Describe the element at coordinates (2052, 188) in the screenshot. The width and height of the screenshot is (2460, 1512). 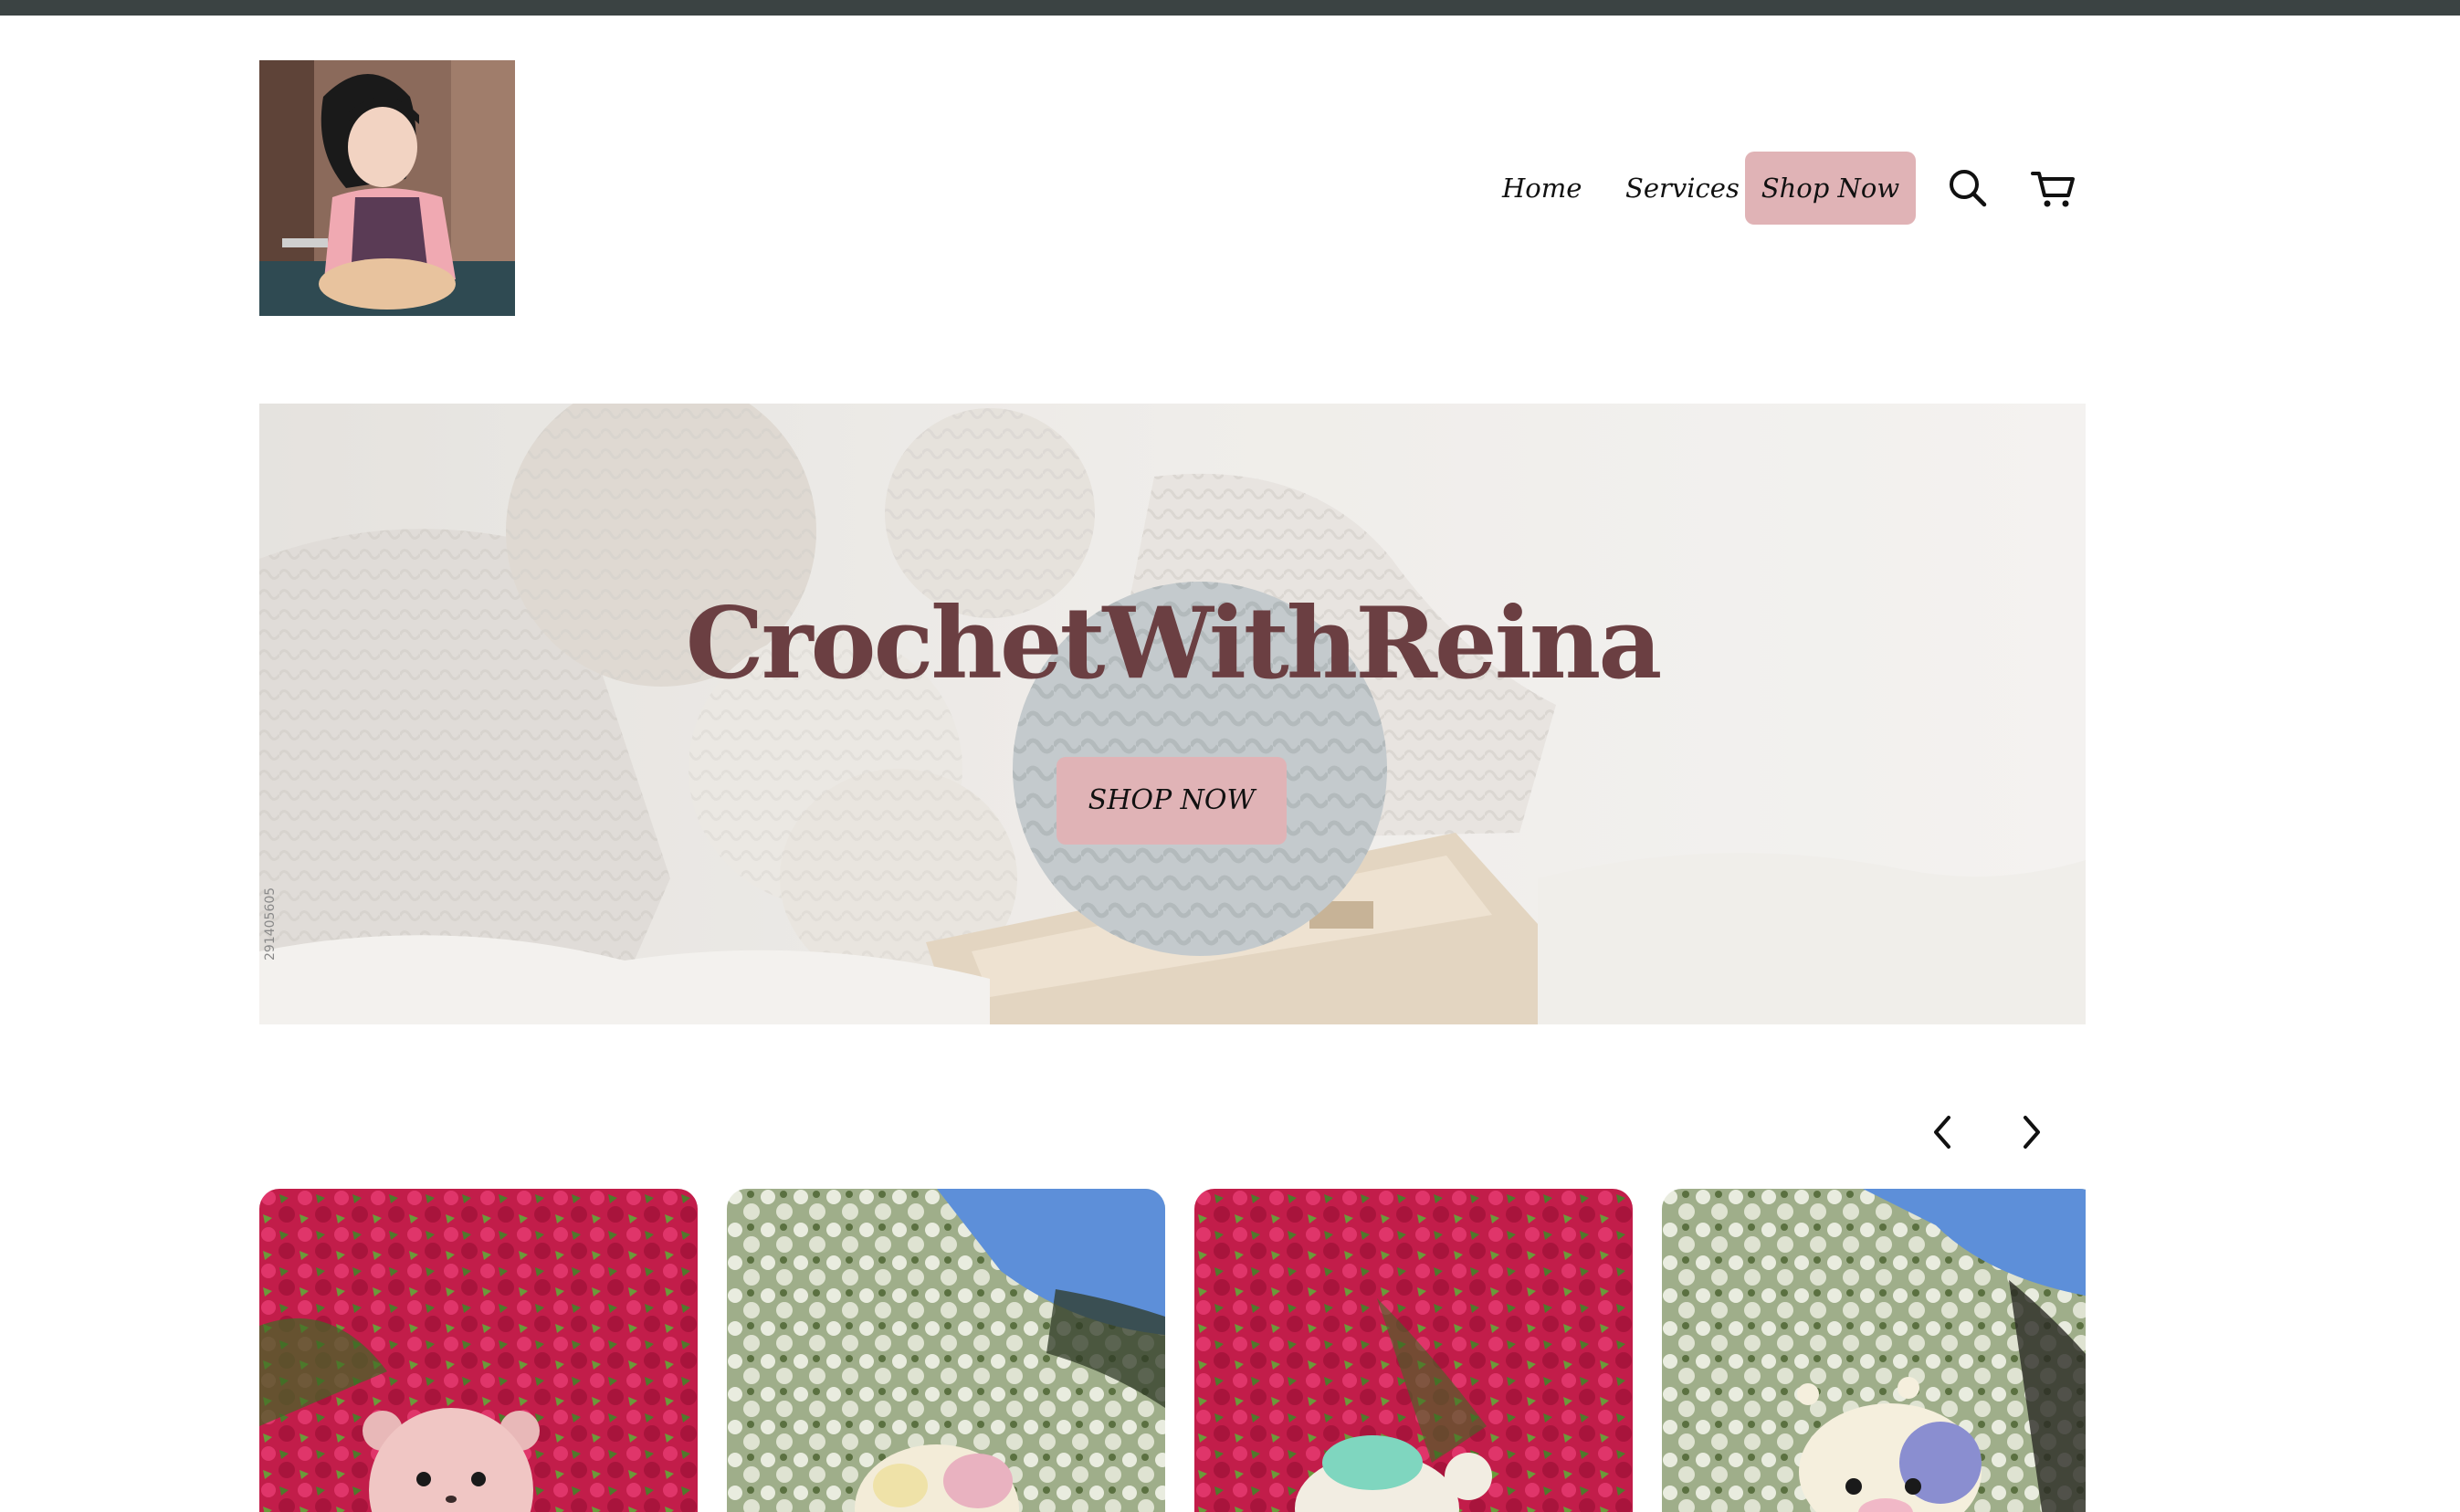
I see `cart-icon` at that location.